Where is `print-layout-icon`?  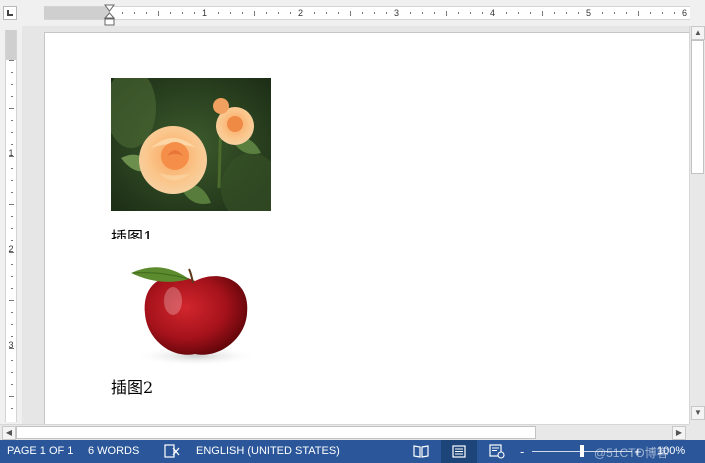 print-layout-icon is located at coordinates (459, 451).